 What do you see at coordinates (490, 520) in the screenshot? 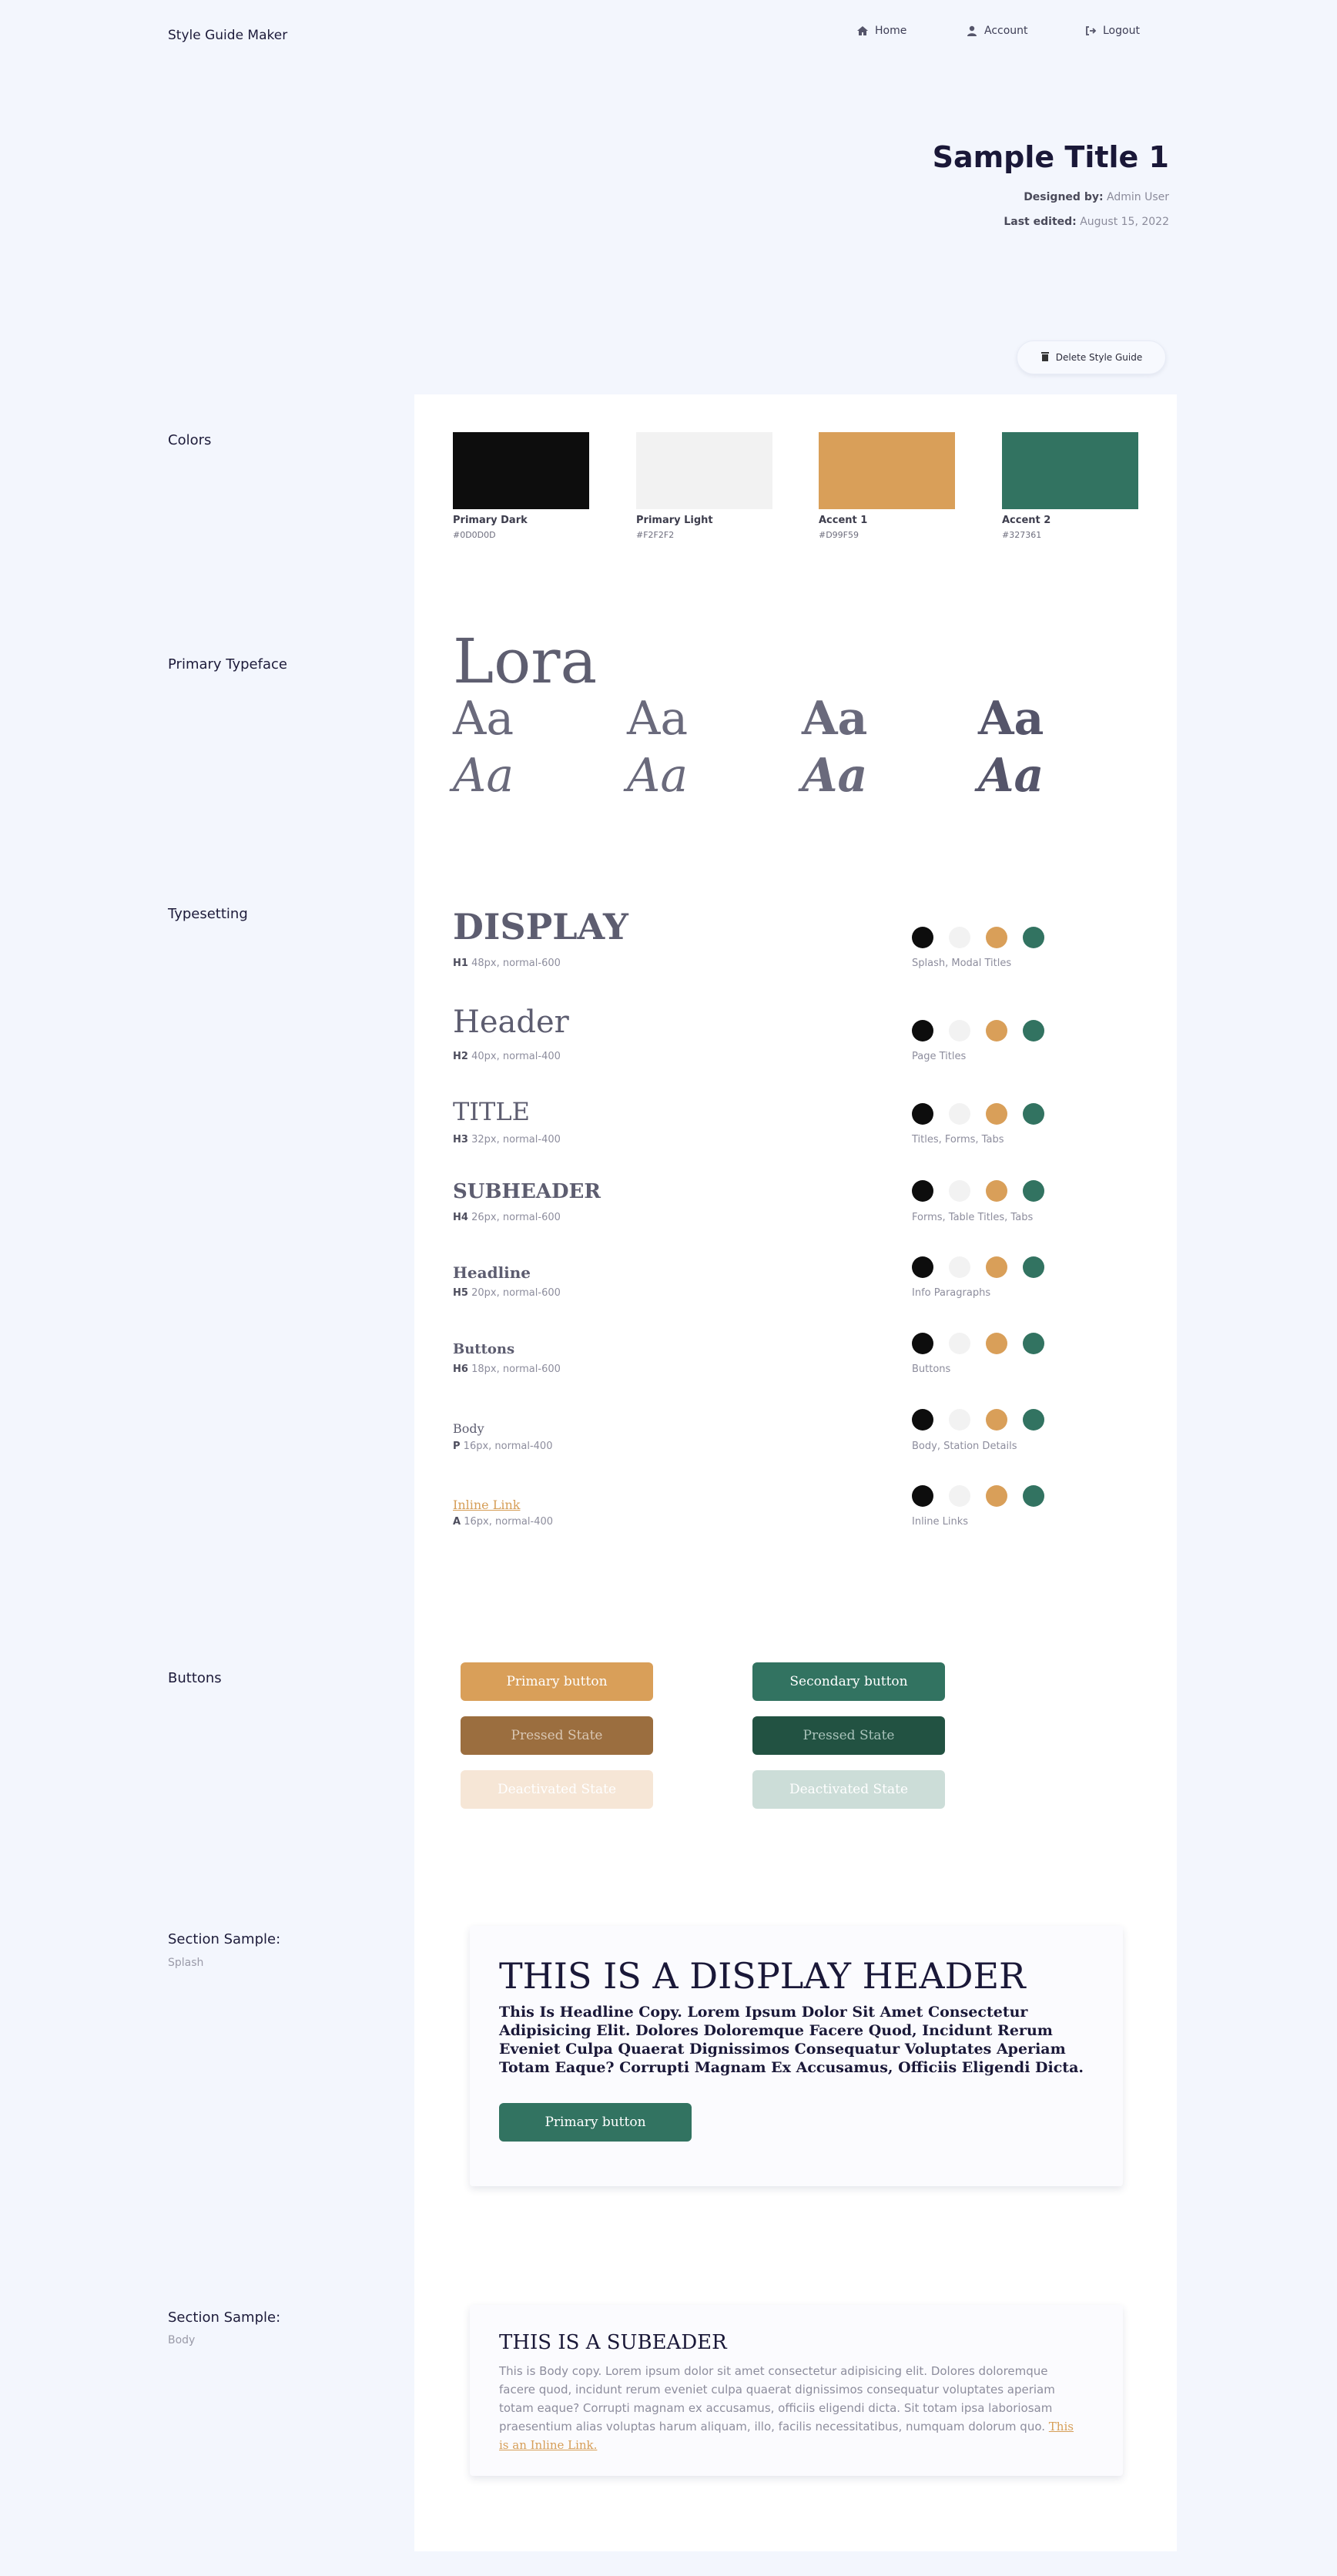
I see `swatch-name: Primary Dark` at bounding box center [490, 520].